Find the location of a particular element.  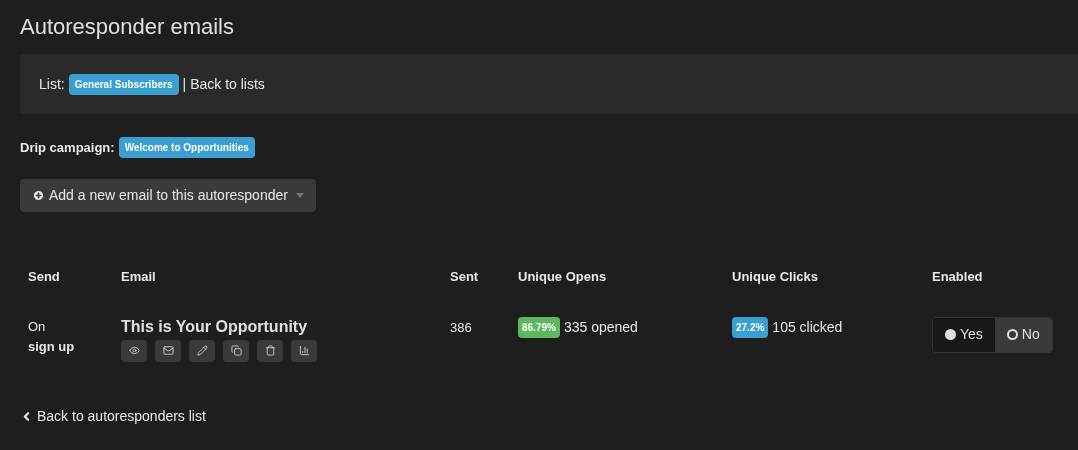

back-to-lists-link: Back to lists is located at coordinates (227, 84).